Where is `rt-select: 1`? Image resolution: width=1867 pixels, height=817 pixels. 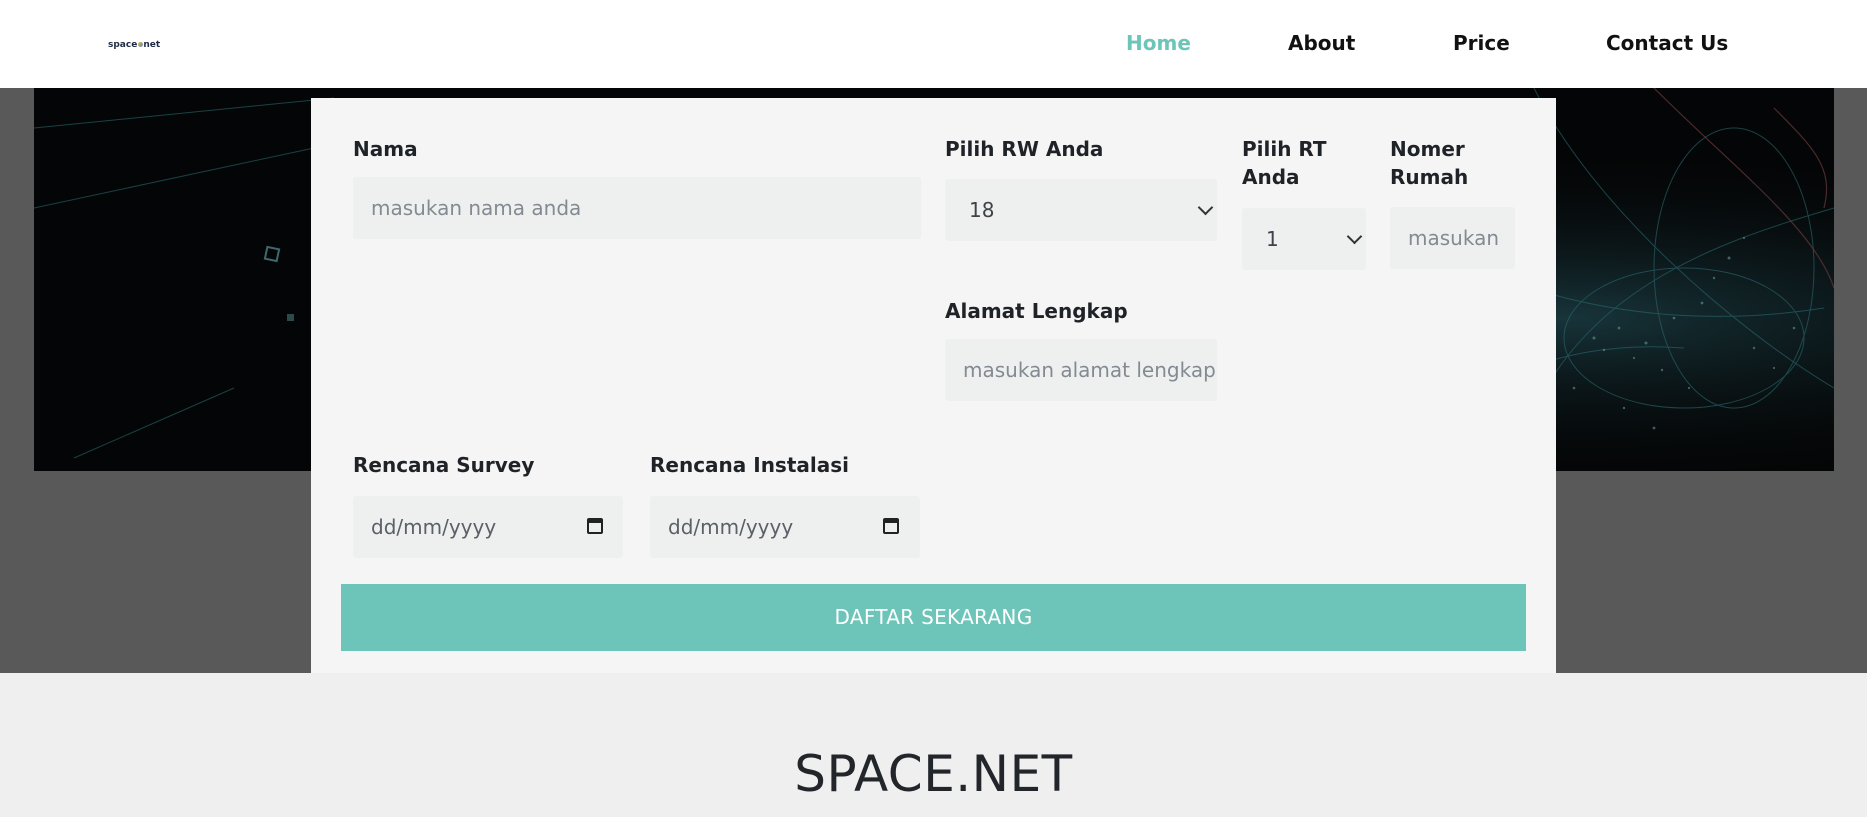 rt-select: 1 is located at coordinates (1304, 239).